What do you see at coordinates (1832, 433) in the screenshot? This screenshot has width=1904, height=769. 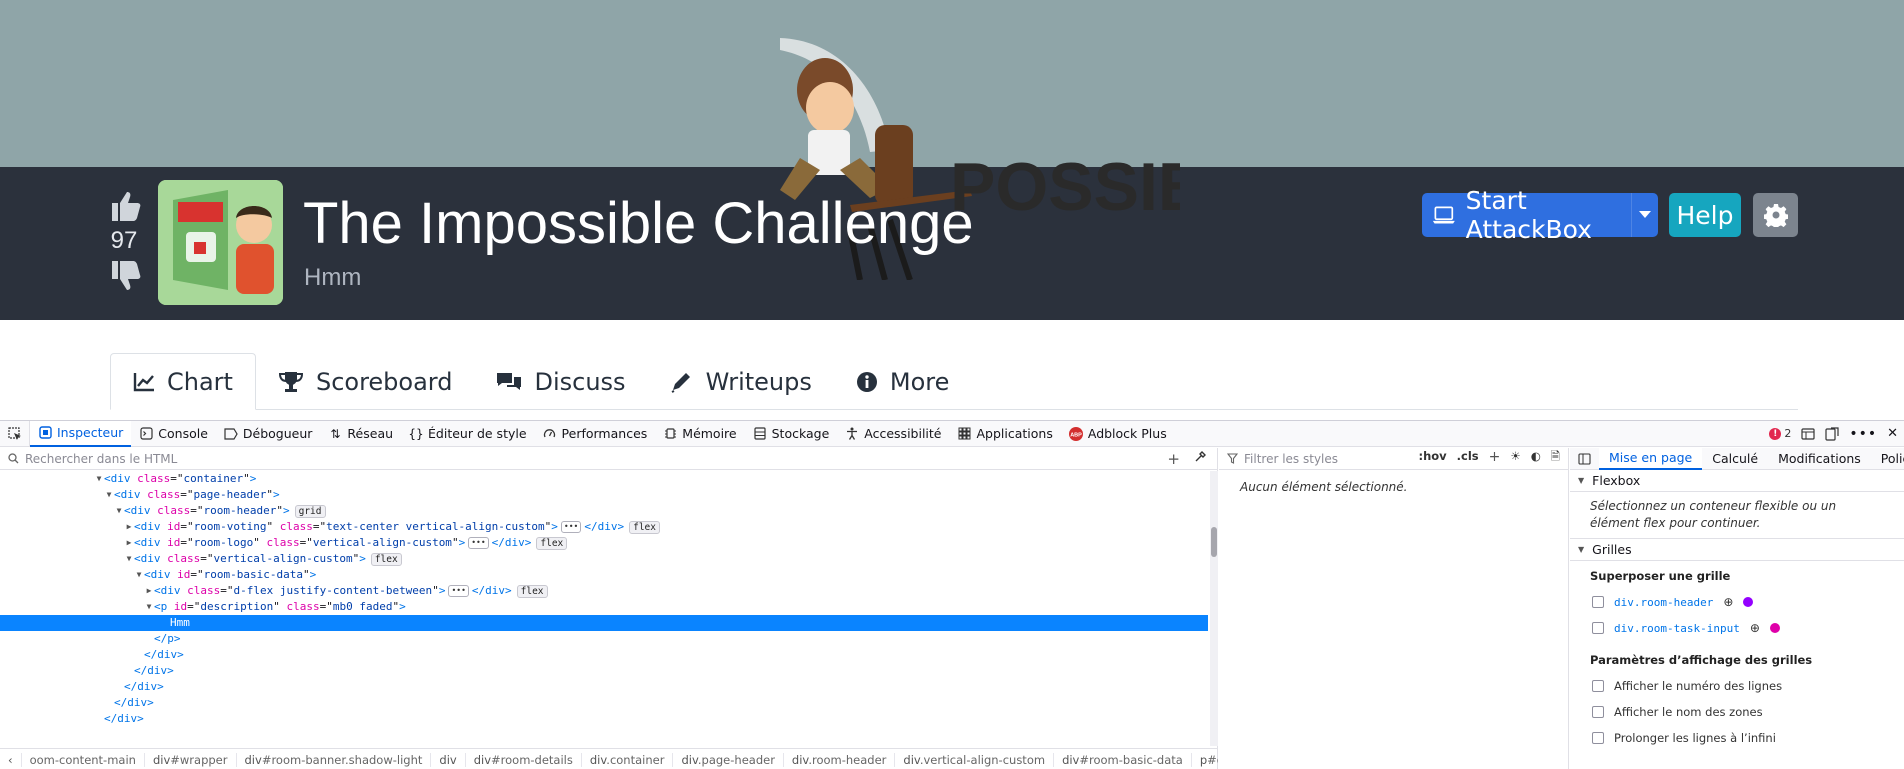 I see `dock-toggle-icon` at bounding box center [1832, 433].